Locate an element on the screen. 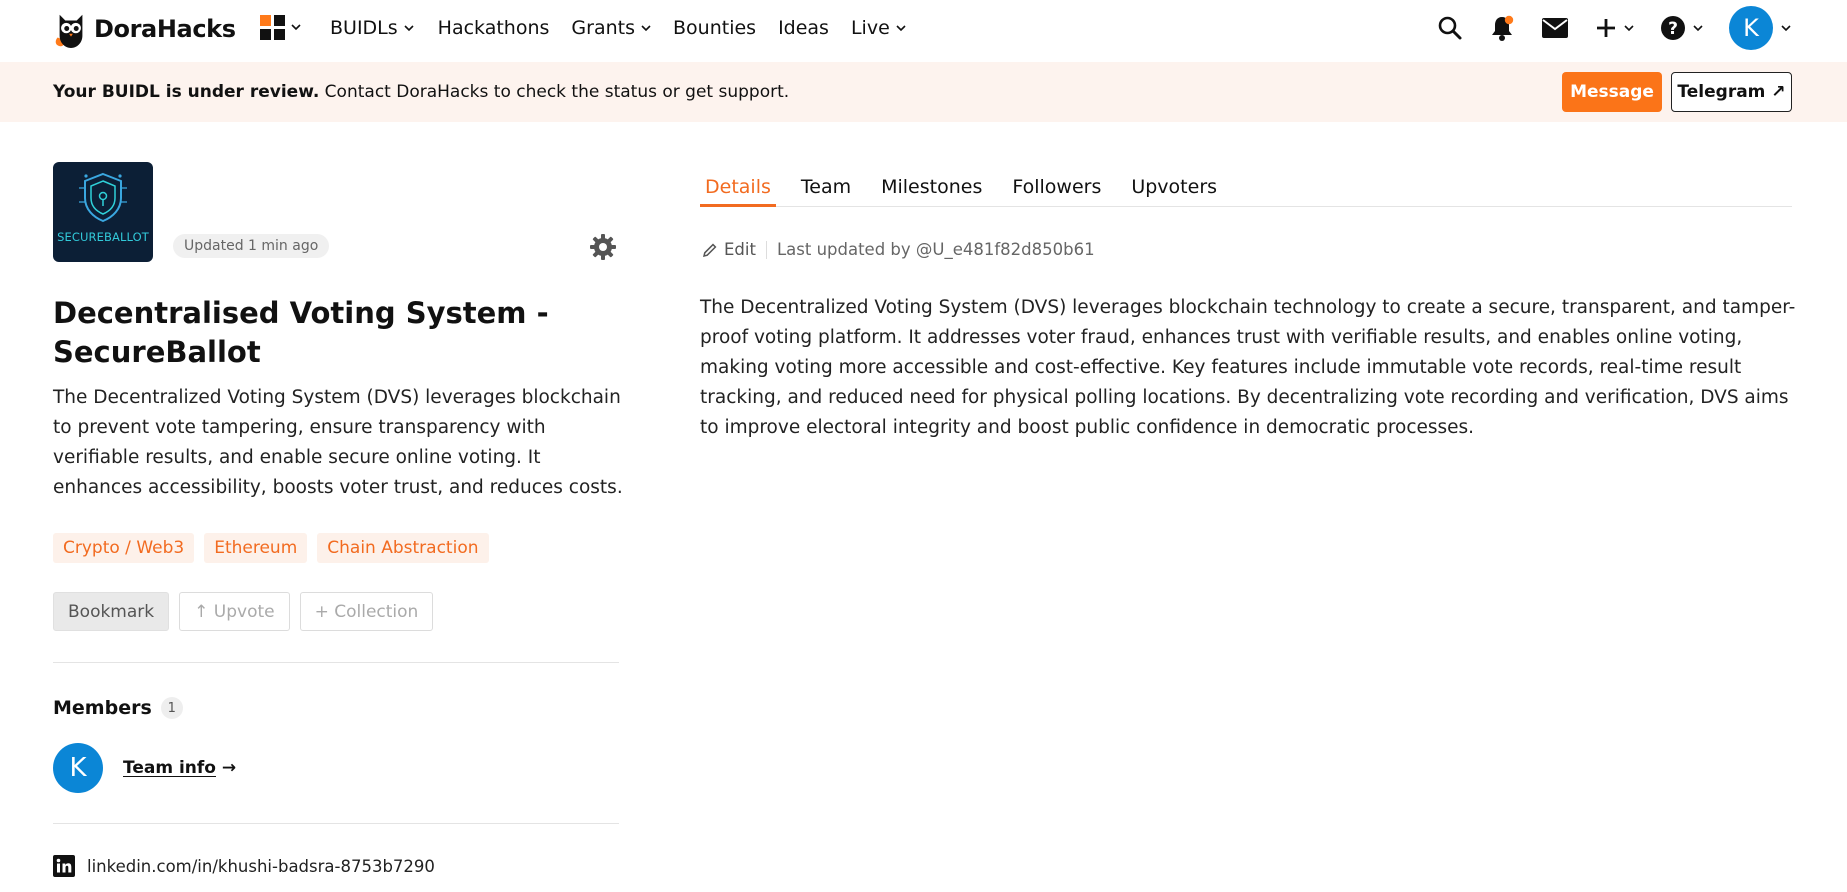 This screenshot has width=1847, height=892. nav-item-live: Live is located at coordinates (878, 28).